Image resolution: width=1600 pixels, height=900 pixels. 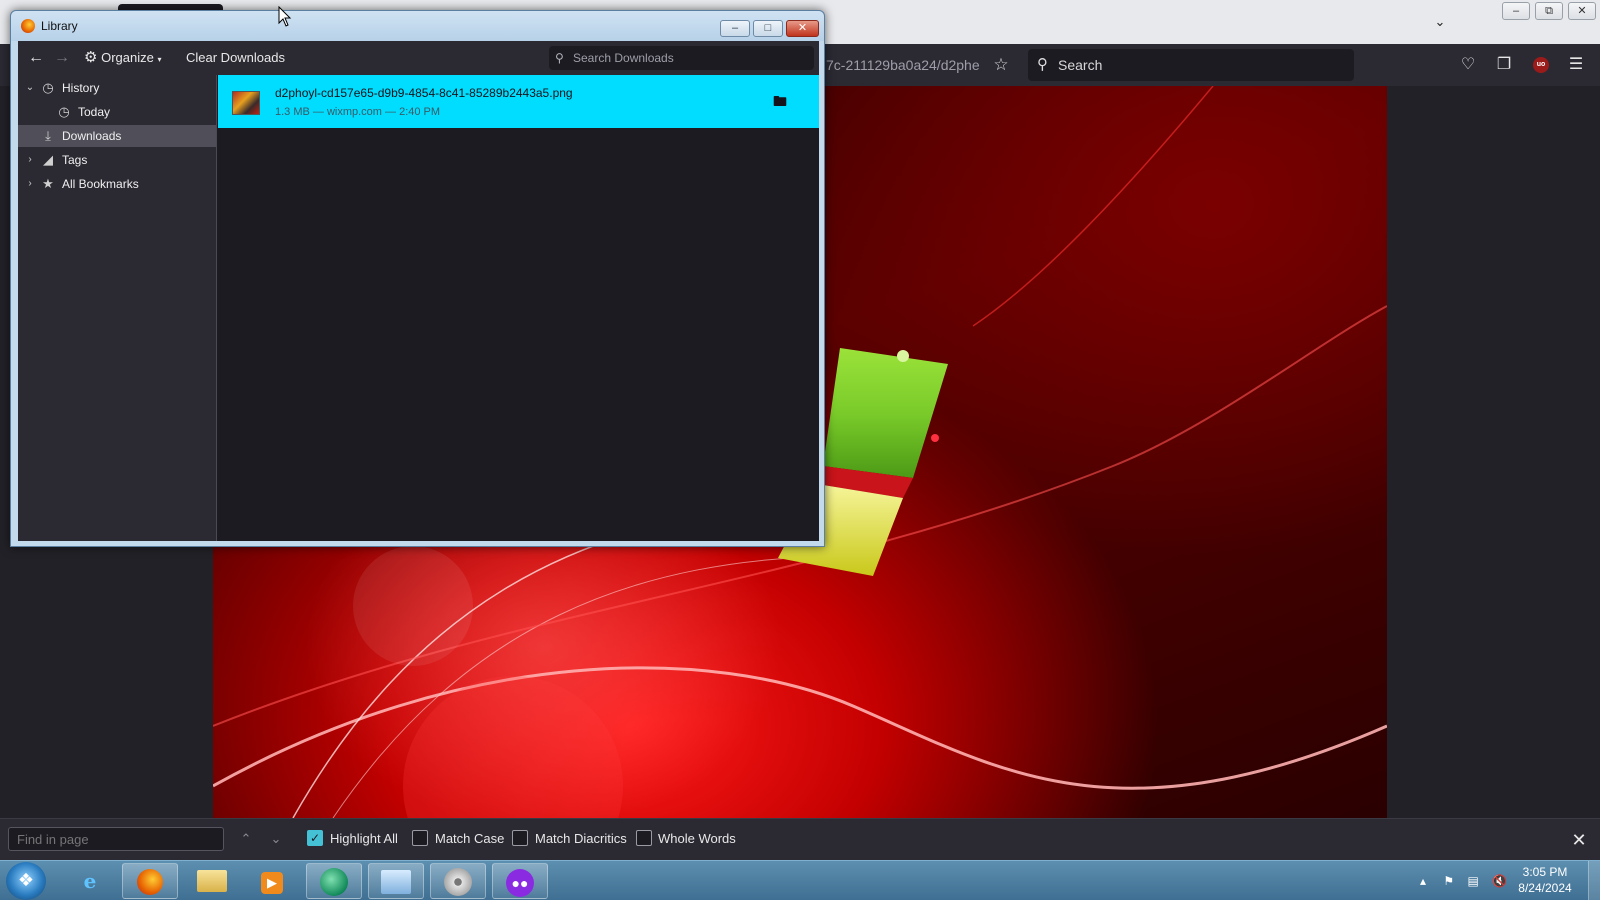 I want to click on tree-item-label: Downloads, so click(x=92, y=136).